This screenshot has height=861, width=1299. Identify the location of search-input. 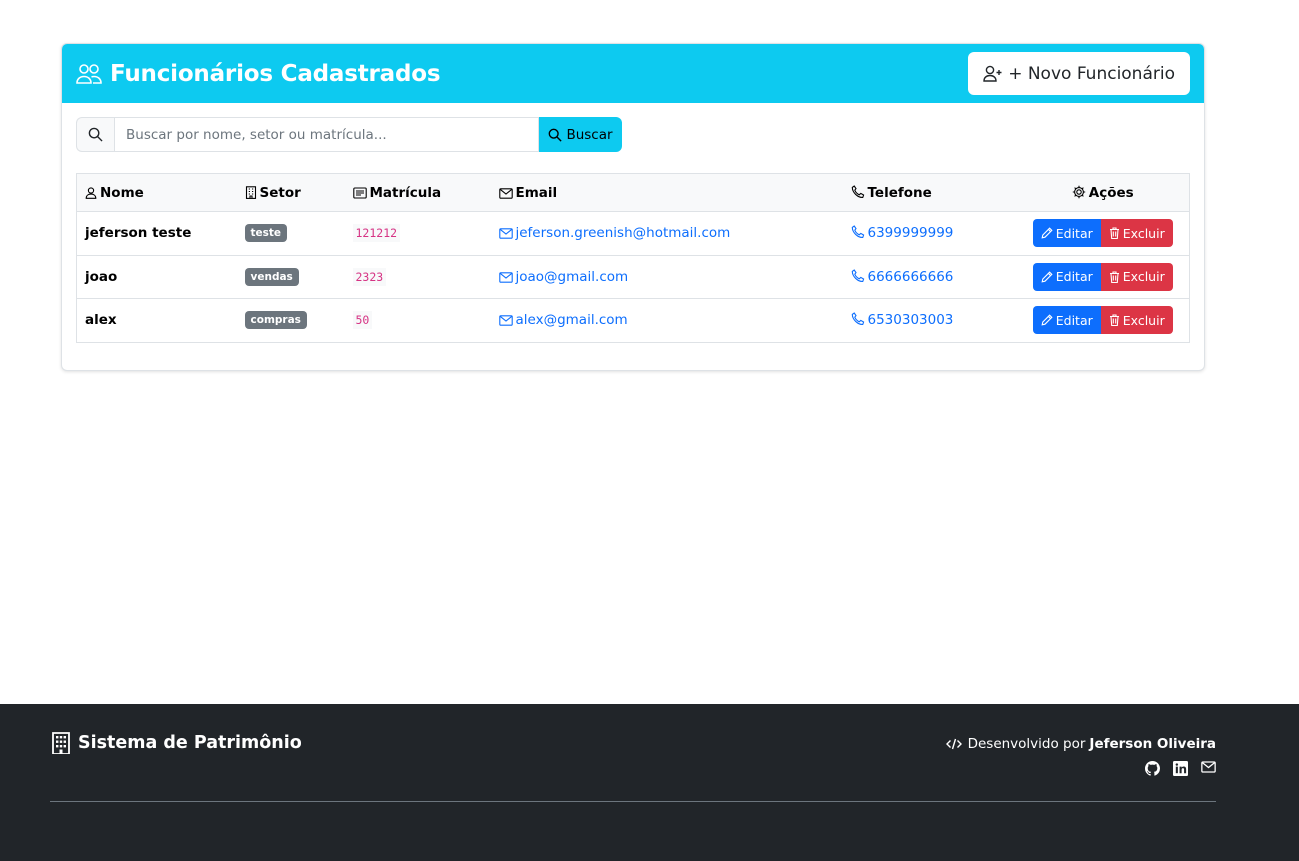
(326, 134).